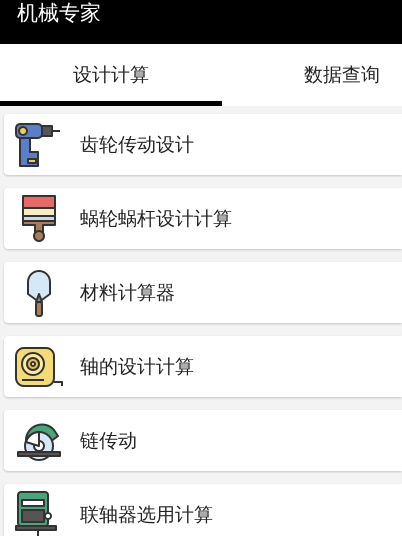  I want to click on menu-card: 轴的设计计算, so click(203, 366).